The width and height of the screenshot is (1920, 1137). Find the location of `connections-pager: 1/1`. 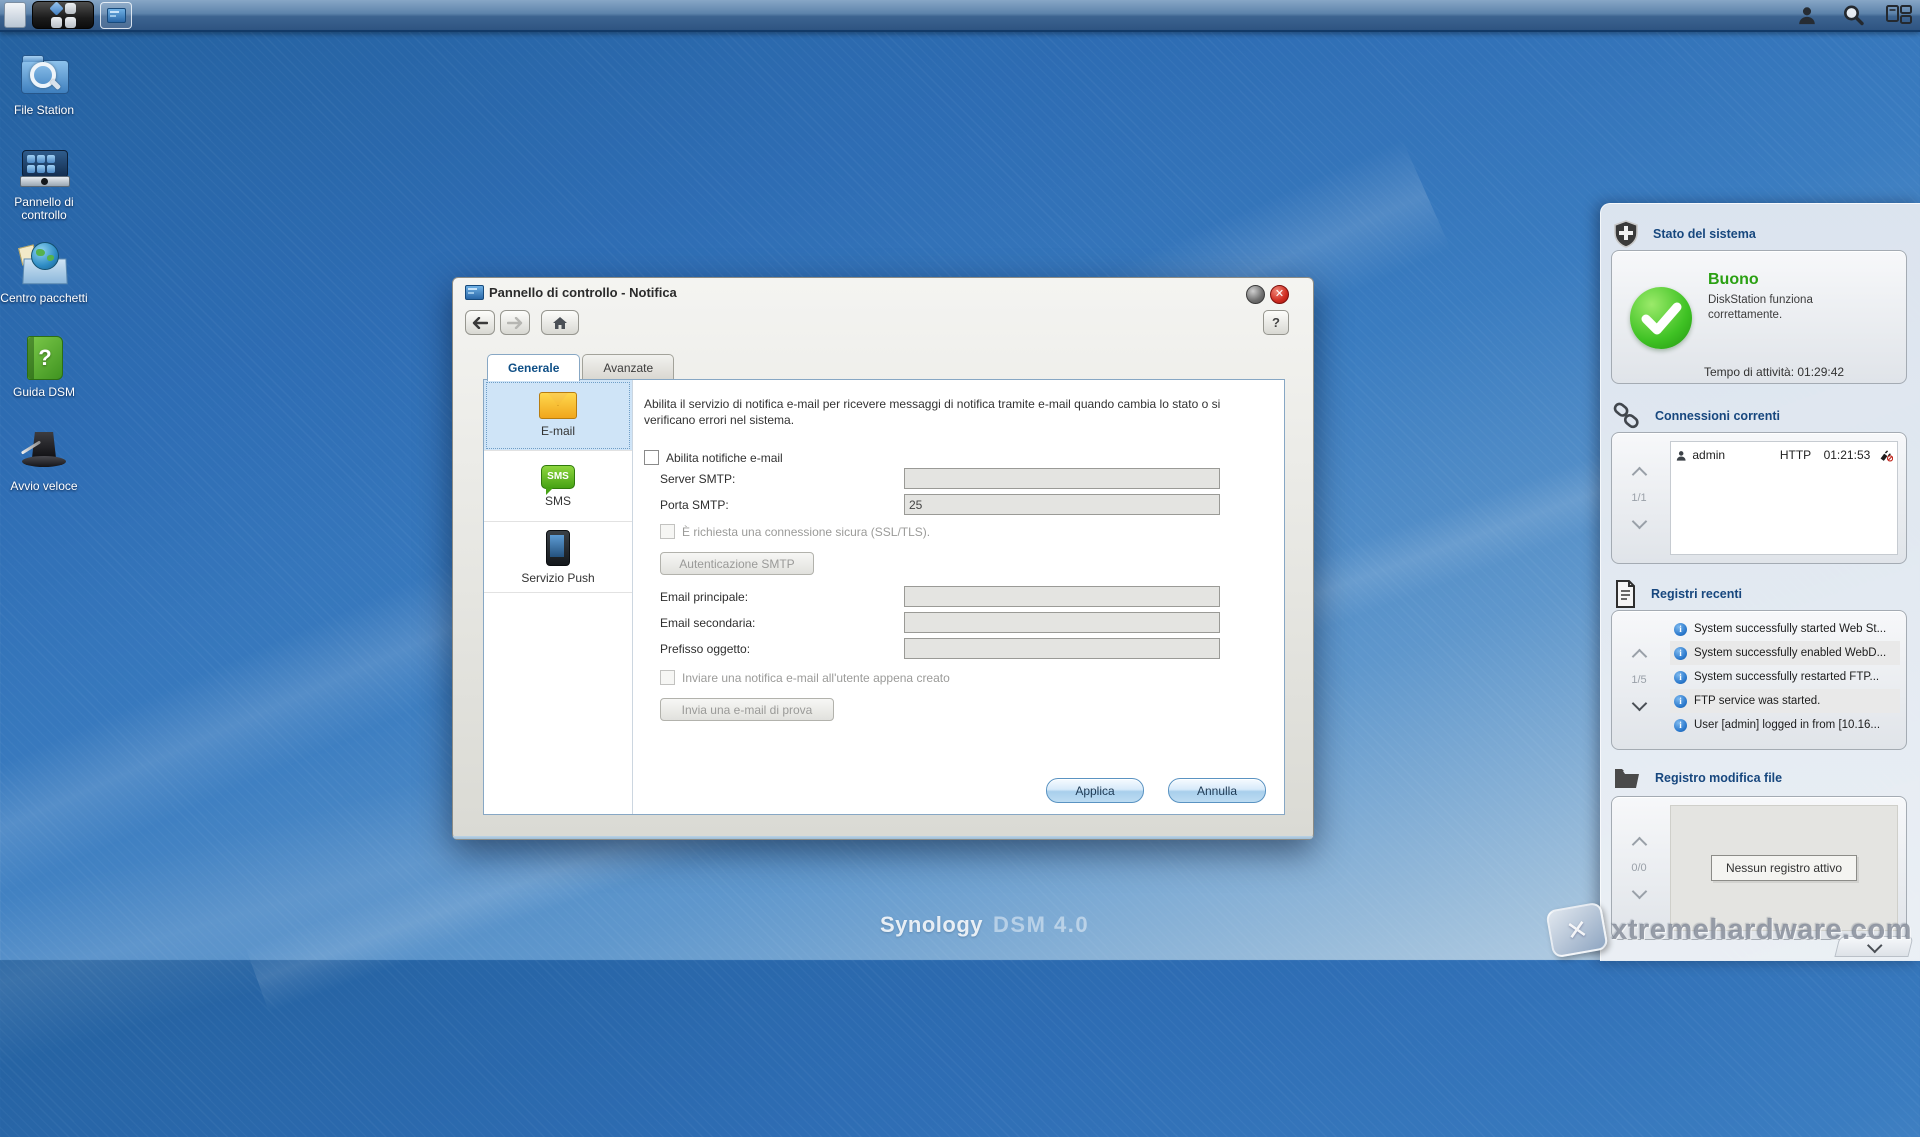

connections-pager: 1/1 is located at coordinates (1639, 498).